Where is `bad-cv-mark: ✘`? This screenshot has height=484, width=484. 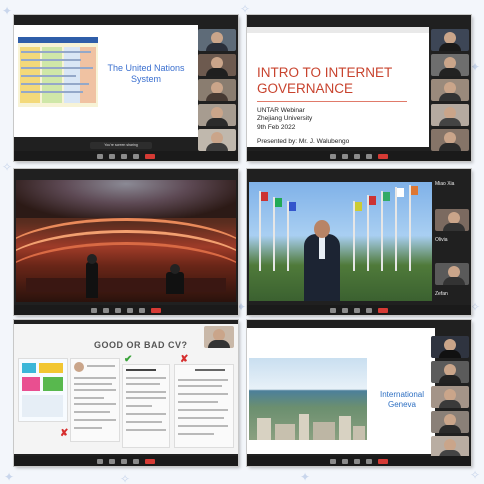 bad-cv-mark: ✘ is located at coordinates (64, 433).